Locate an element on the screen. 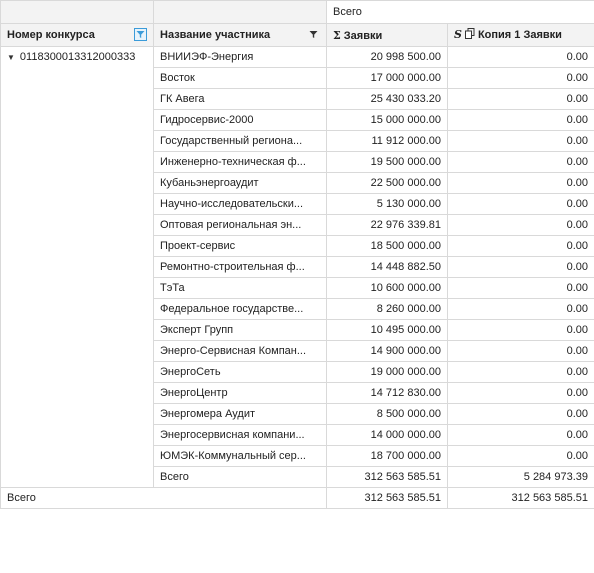 Image resolution: width=594 pixels, height=573 pixels. participant-name-cell: ЭнергоСеть is located at coordinates (240, 372).